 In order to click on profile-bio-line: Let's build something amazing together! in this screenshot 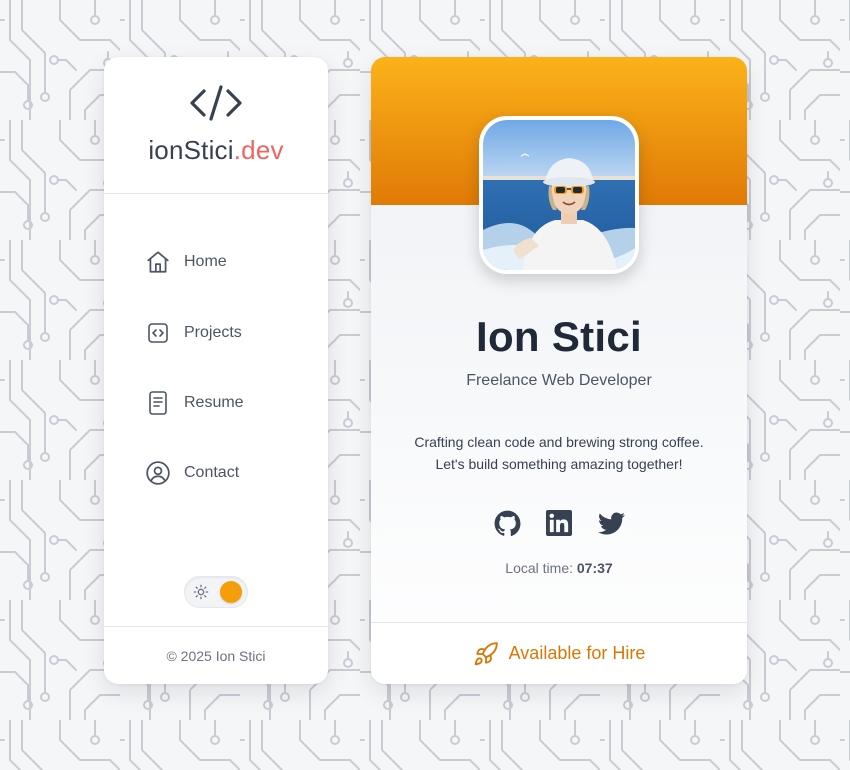, I will do `click(559, 464)`.